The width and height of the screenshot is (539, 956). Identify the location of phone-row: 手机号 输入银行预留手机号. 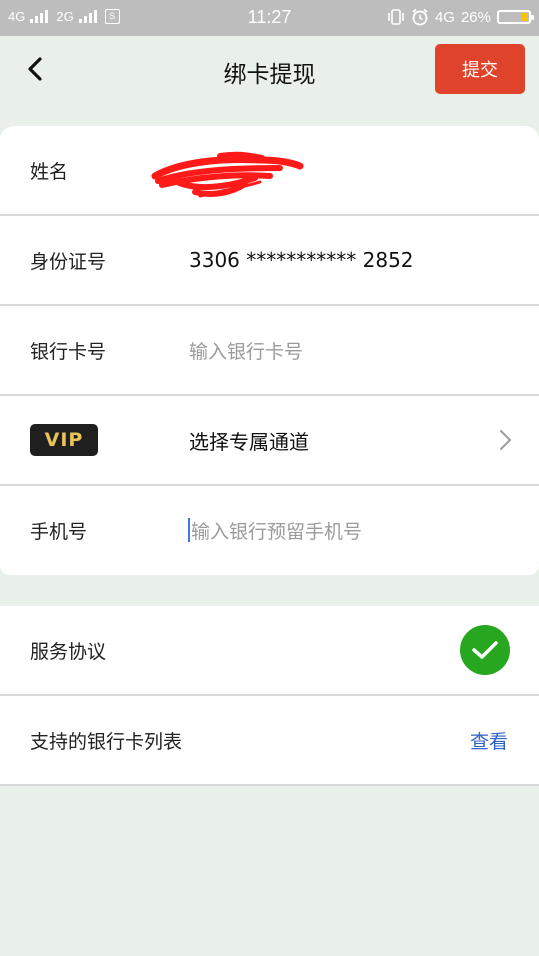
(269, 530).